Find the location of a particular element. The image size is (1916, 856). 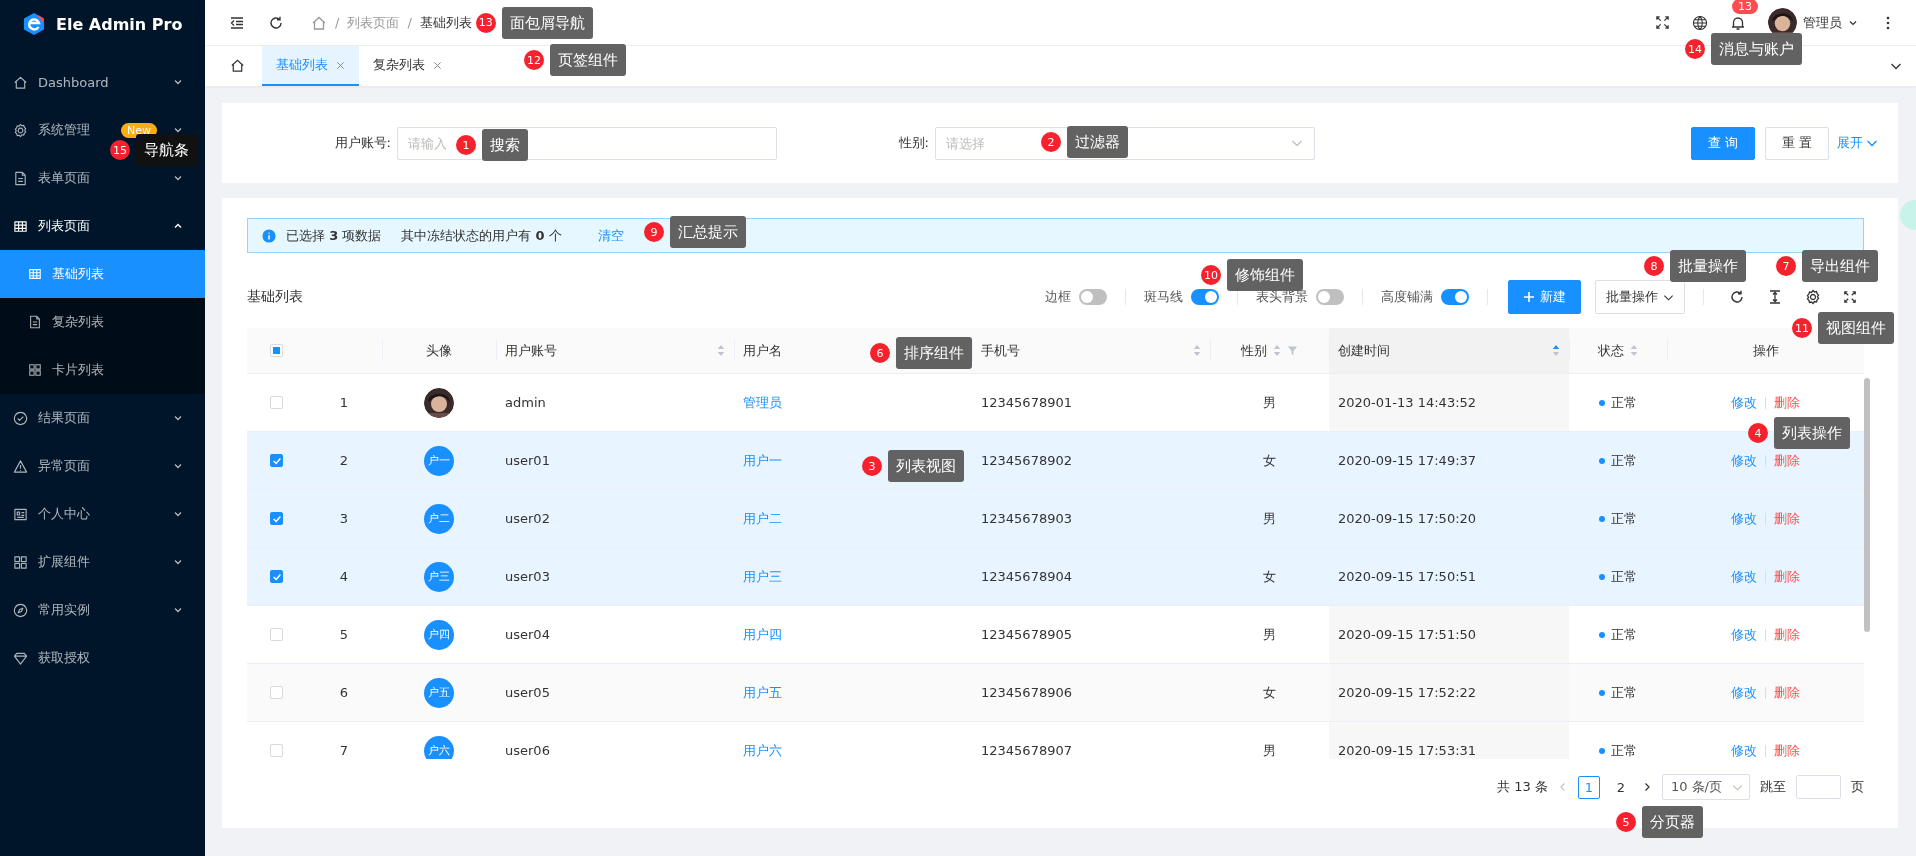

jump-label: 跳至 is located at coordinates (1773, 787).